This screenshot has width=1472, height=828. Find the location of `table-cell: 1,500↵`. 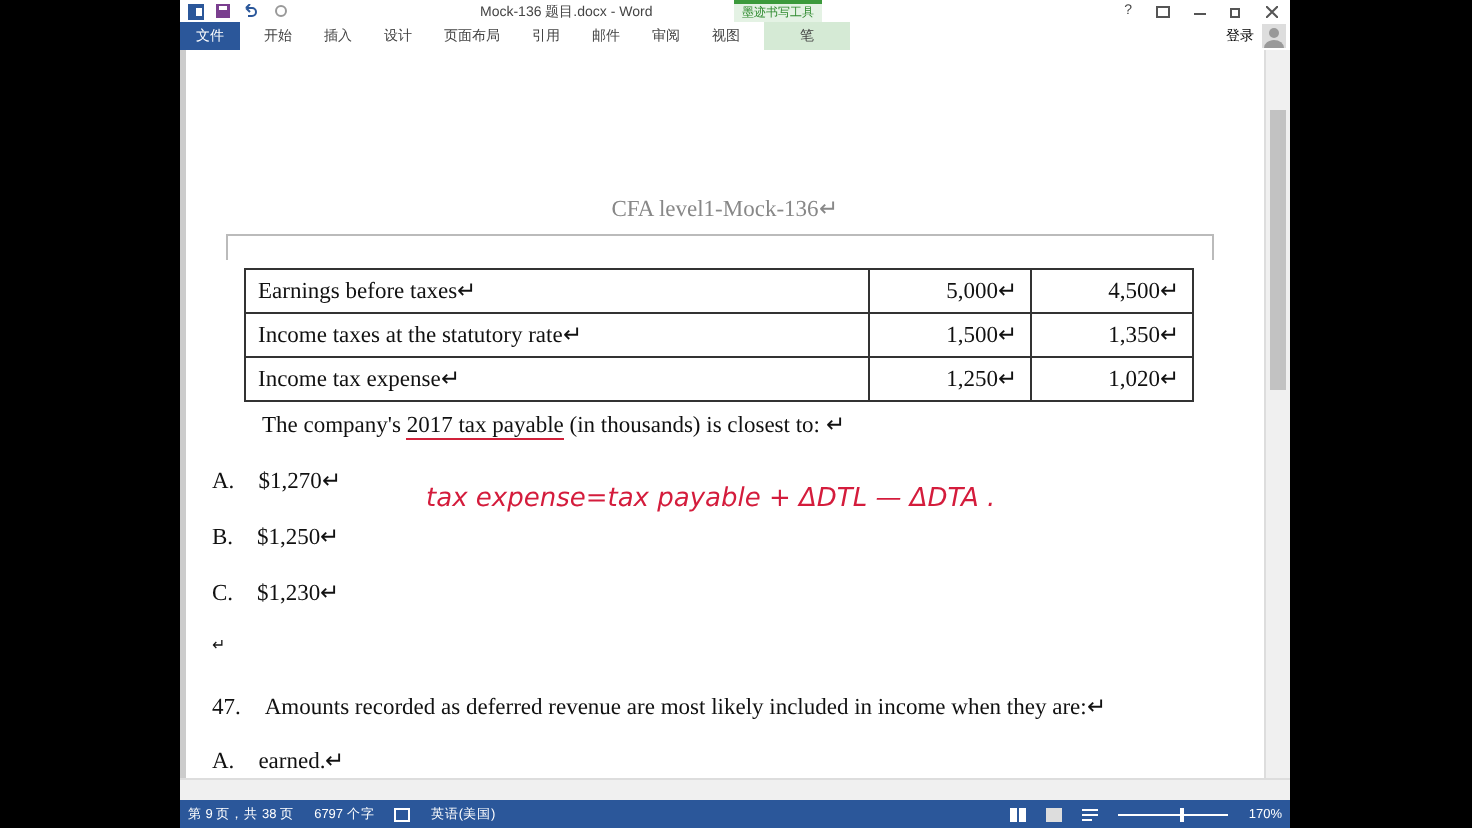

table-cell: 1,500↵ is located at coordinates (950, 334).